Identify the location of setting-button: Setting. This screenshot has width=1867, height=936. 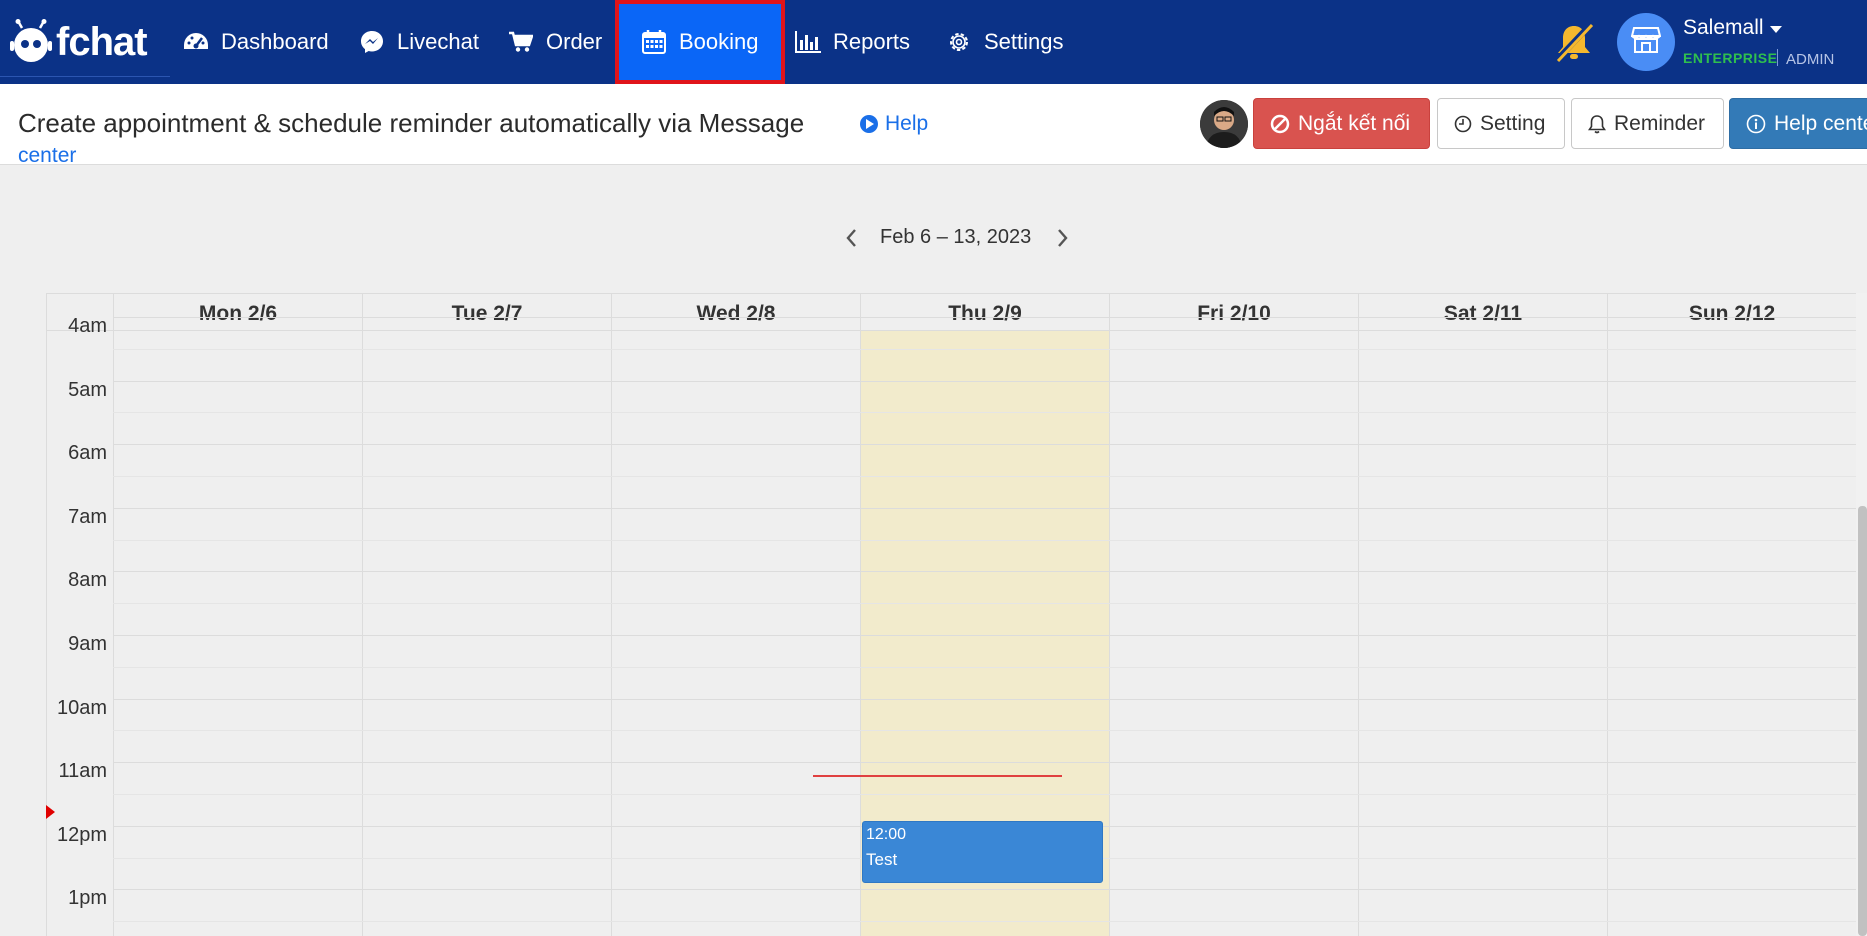
(1501, 123).